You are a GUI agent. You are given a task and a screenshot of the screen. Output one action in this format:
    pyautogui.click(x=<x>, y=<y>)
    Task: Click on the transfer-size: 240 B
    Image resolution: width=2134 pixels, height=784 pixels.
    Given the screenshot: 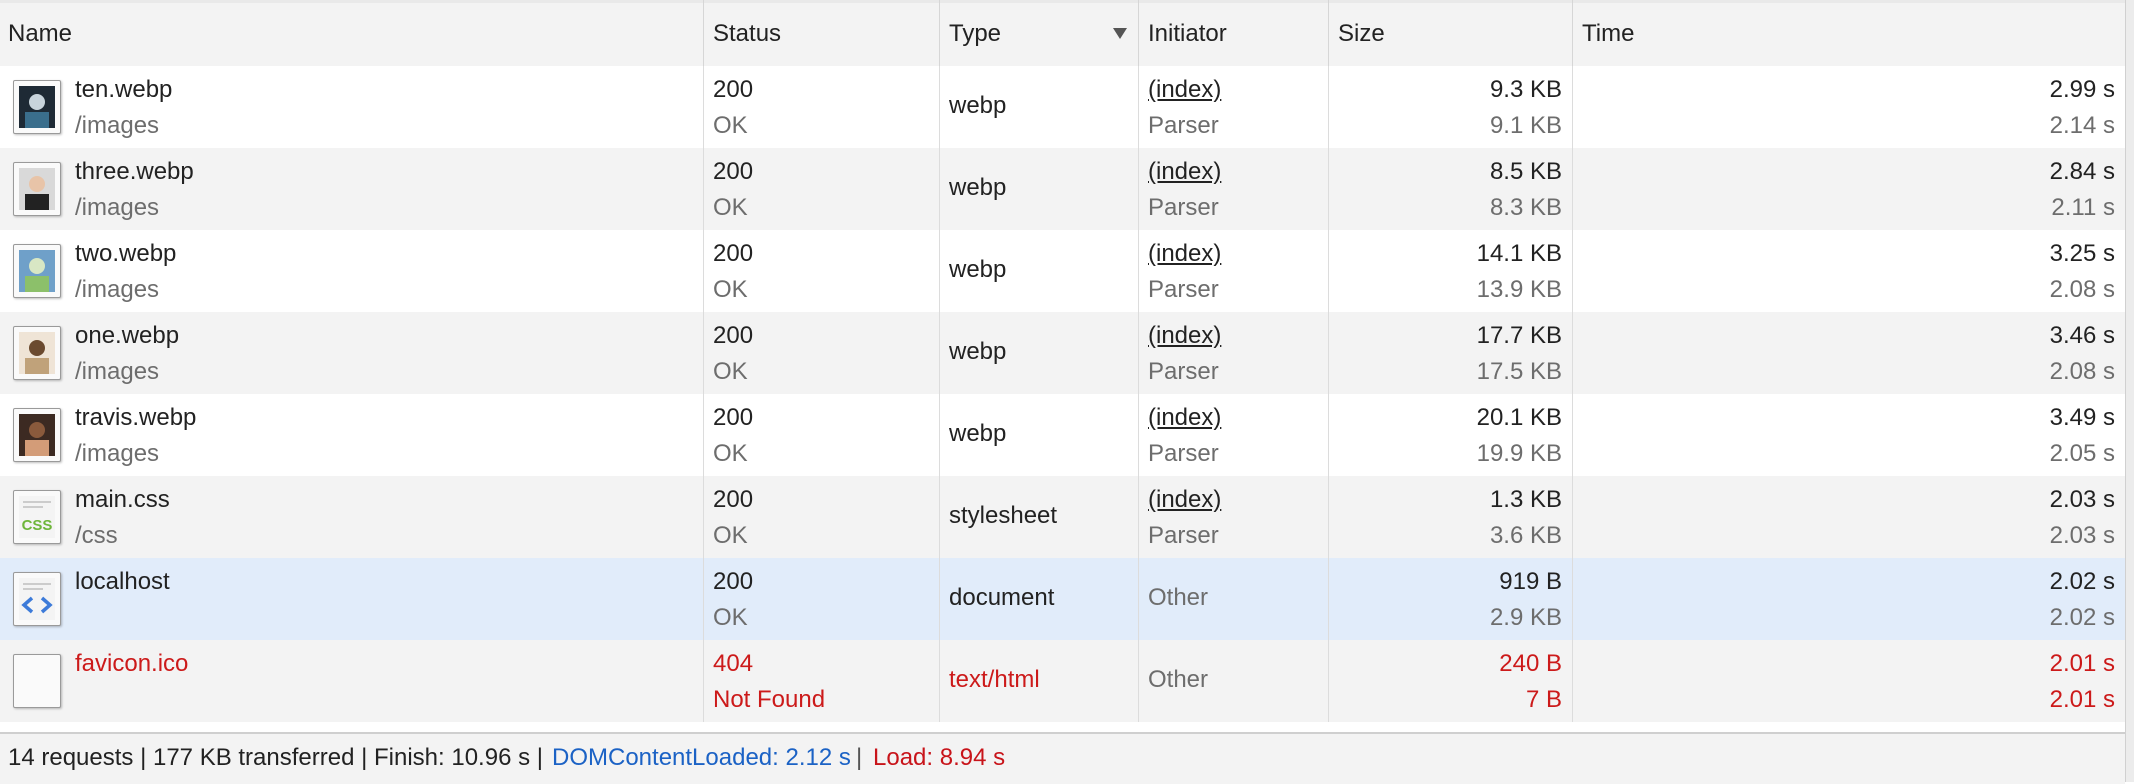 What is the action you would take?
    pyautogui.click(x=1530, y=663)
    